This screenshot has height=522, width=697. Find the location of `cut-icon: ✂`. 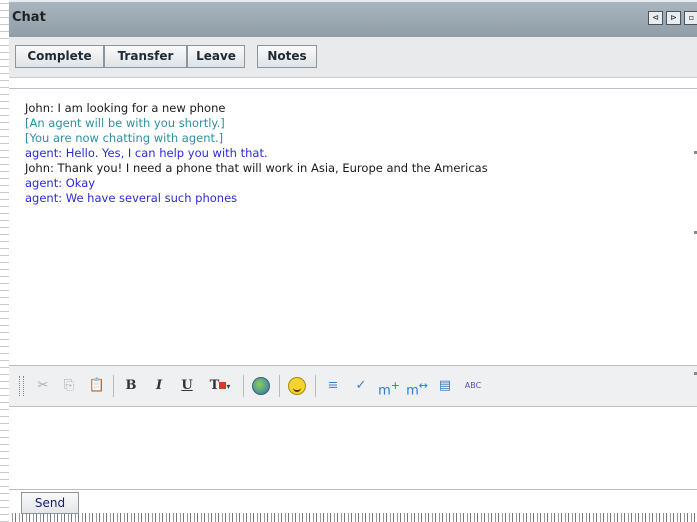

cut-icon: ✂ is located at coordinates (43, 386).